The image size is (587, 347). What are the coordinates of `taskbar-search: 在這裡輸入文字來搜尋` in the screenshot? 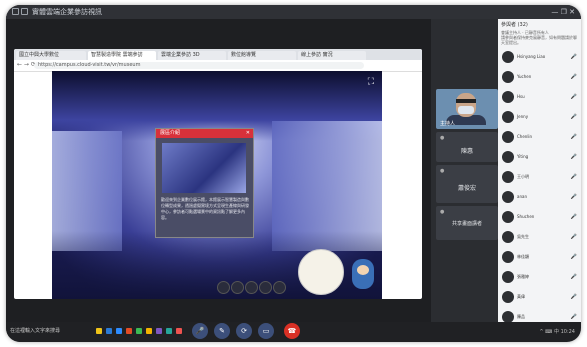 It's located at (35, 330).